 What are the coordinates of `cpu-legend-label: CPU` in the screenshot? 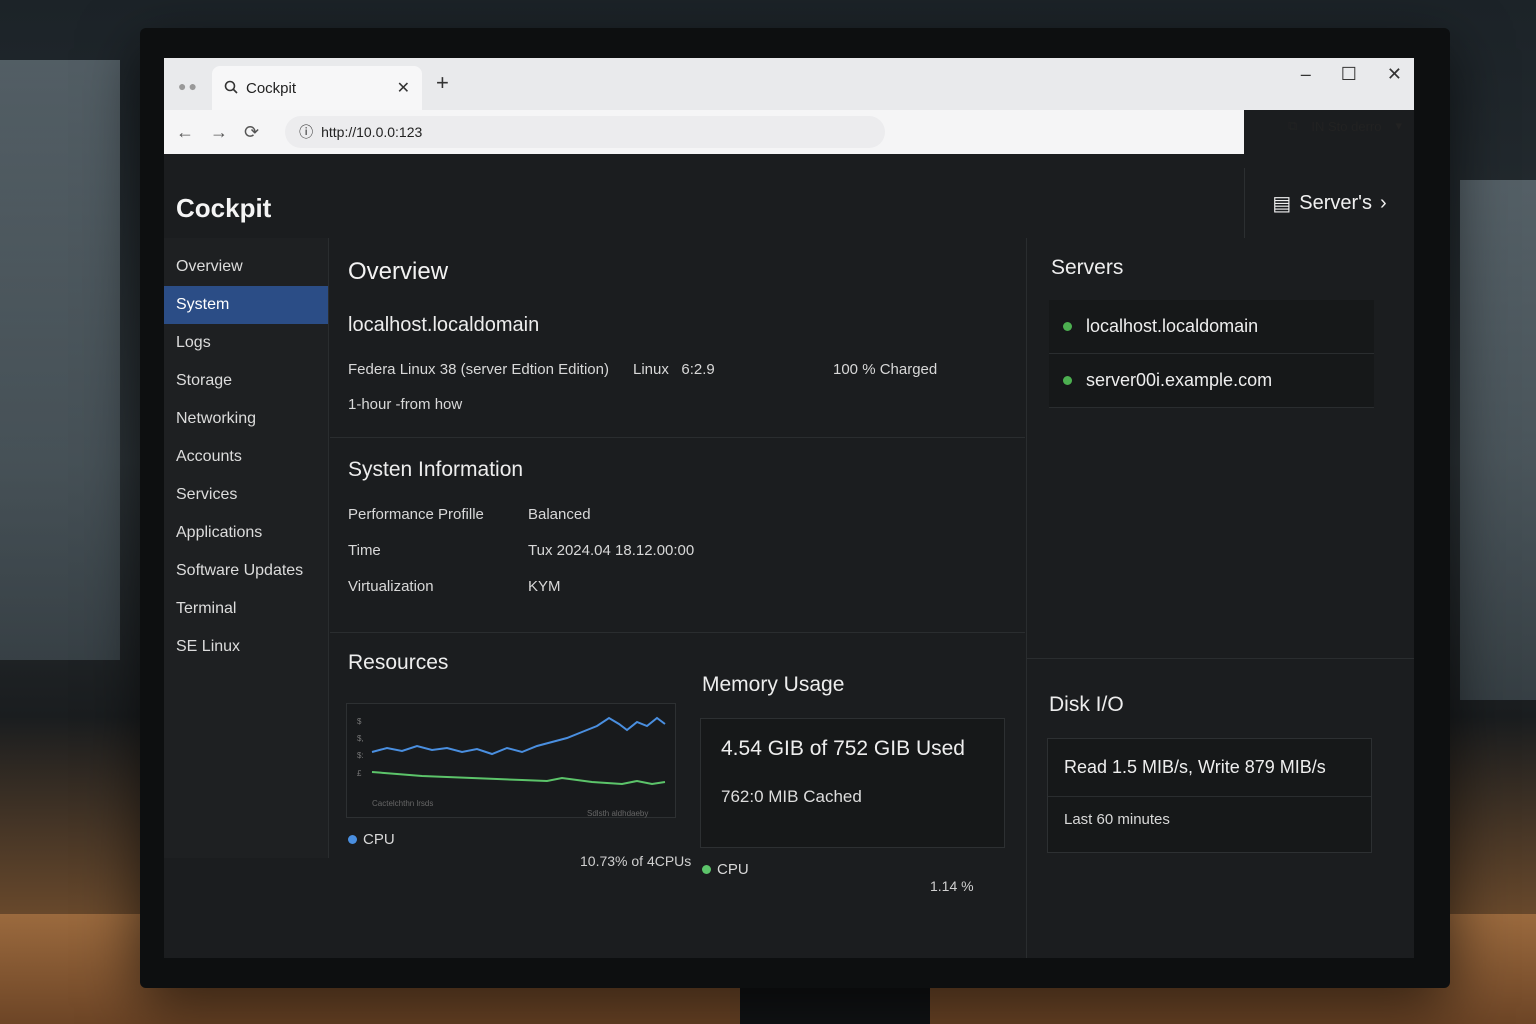 It's located at (379, 839).